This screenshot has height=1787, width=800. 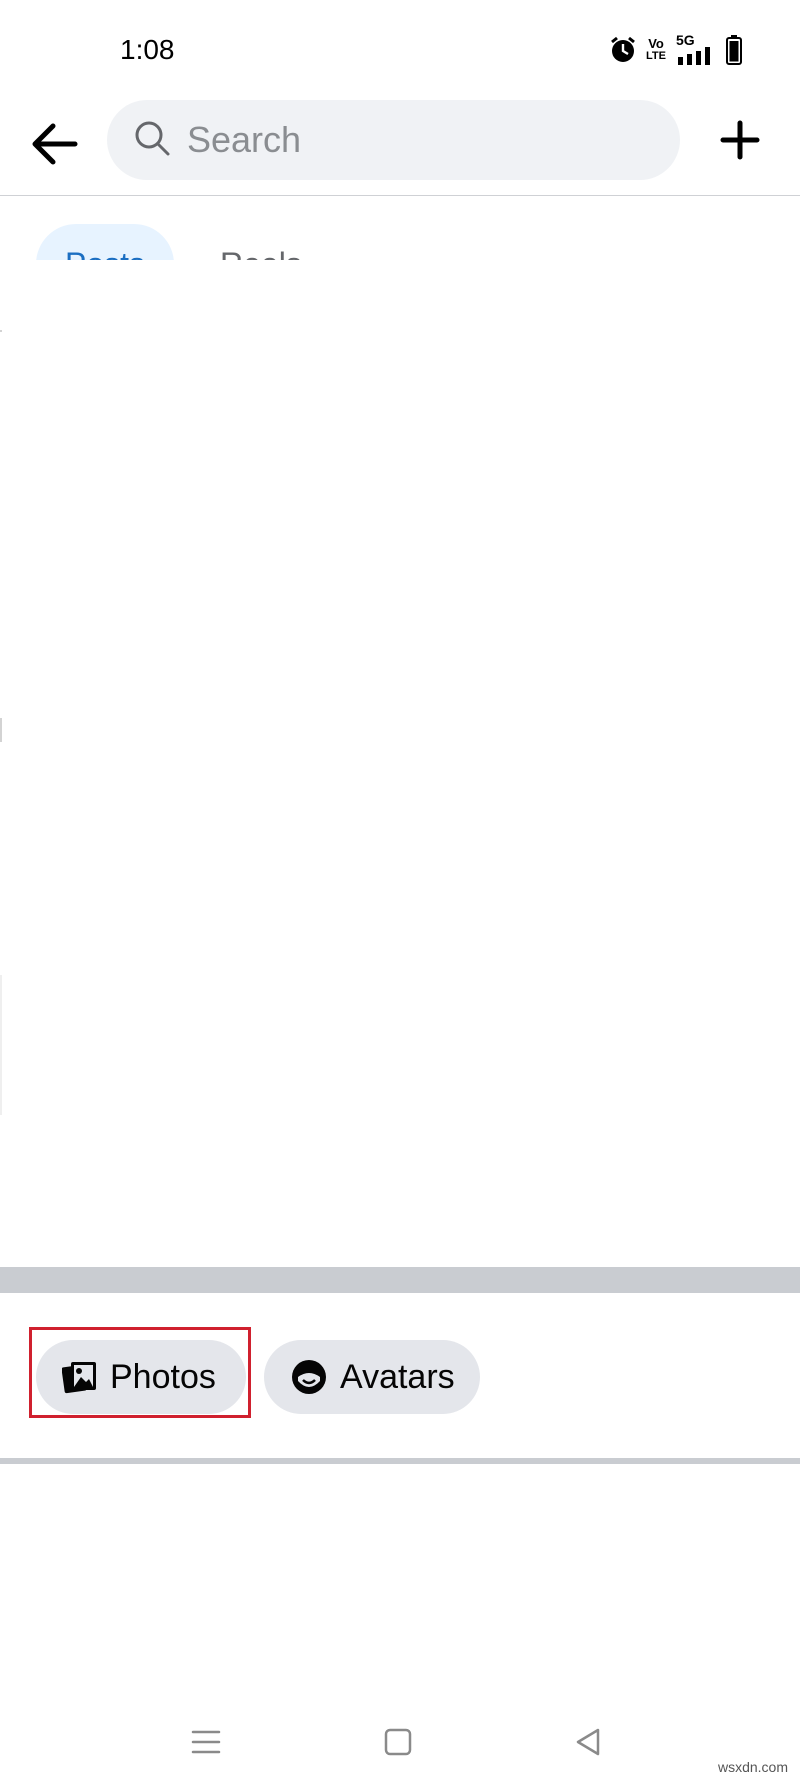 What do you see at coordinates (147, 49) in the screenshot?
I see `status-time: 1:08` at bounding box center [147, 49].